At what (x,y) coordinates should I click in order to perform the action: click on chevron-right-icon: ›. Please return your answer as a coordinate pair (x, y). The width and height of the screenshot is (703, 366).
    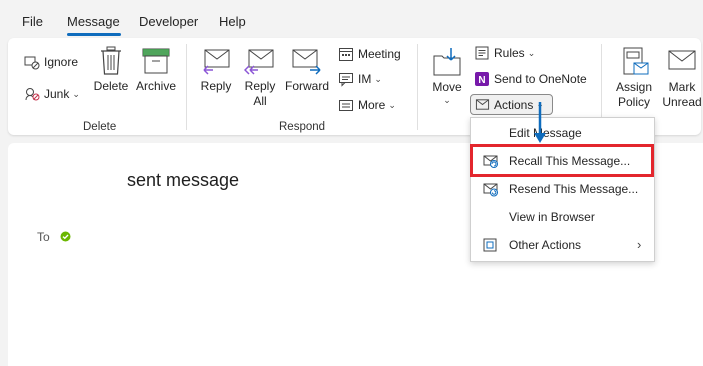
    Looking at the image, I should click on (639, 244).